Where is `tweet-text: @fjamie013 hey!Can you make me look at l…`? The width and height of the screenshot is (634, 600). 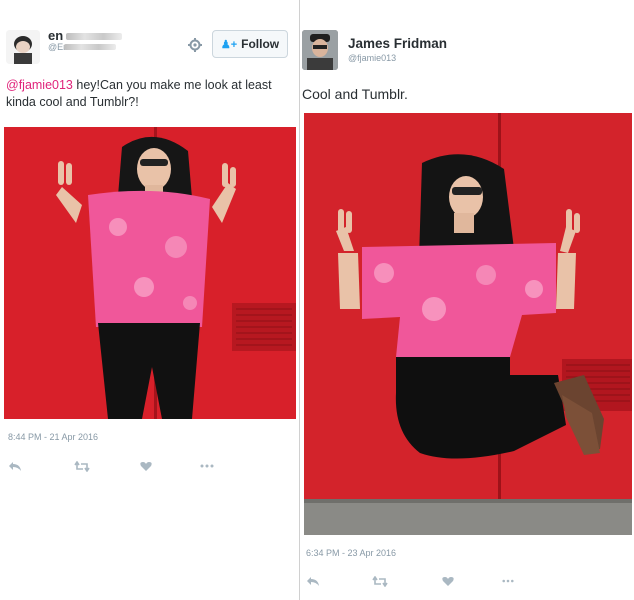
tweet-text: @fjamie013 hey!Can you make me look at l… is located at coordinates (151, 94).